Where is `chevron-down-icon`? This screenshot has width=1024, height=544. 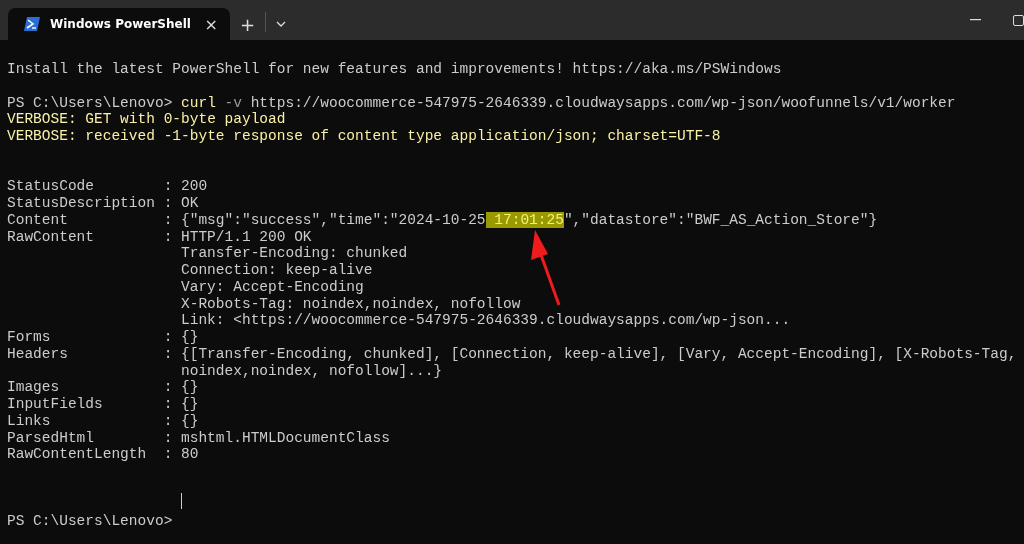 chevron-down-icon is located at coordinates (281, 24).